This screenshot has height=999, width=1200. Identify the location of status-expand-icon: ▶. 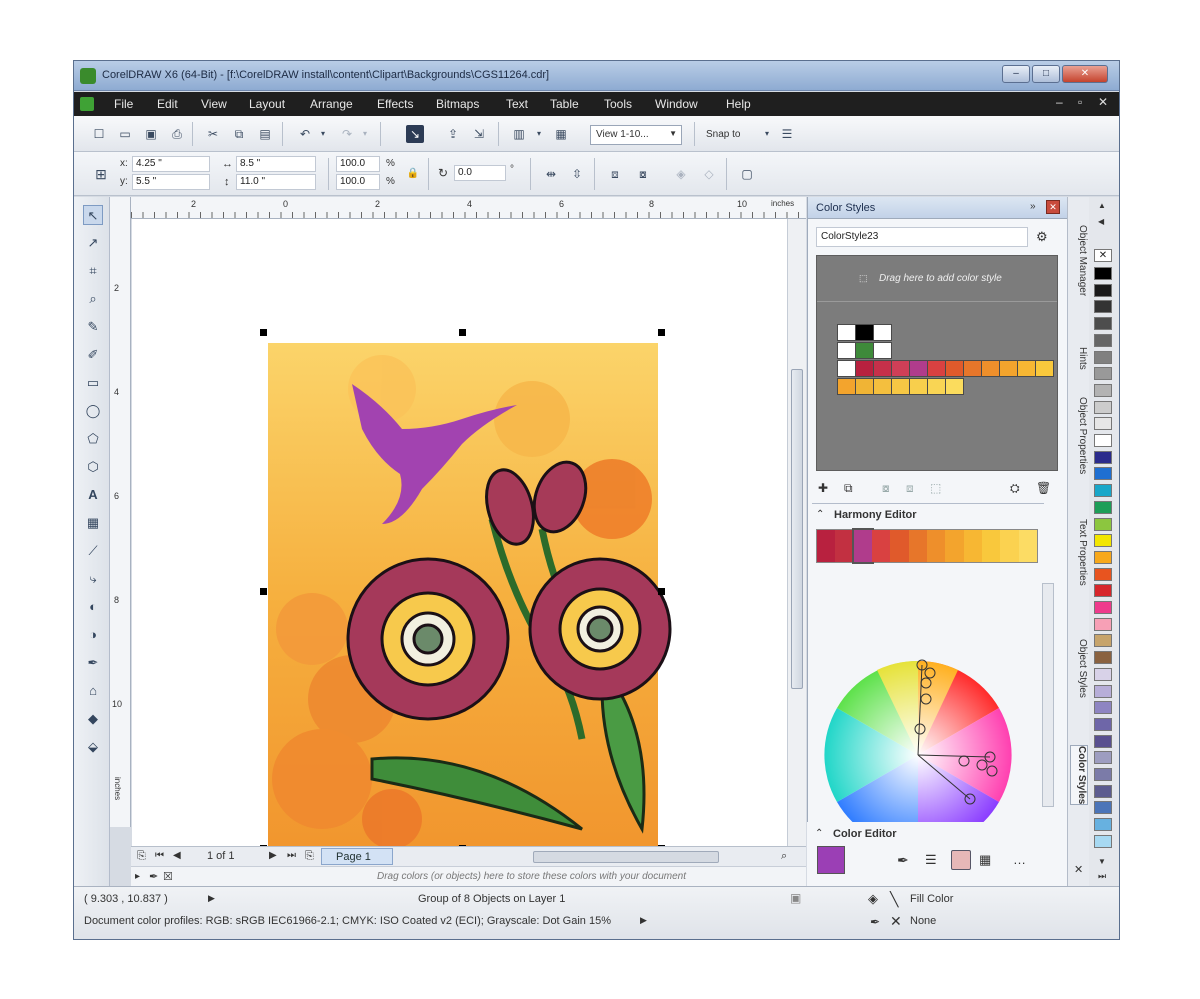
(211, 898).